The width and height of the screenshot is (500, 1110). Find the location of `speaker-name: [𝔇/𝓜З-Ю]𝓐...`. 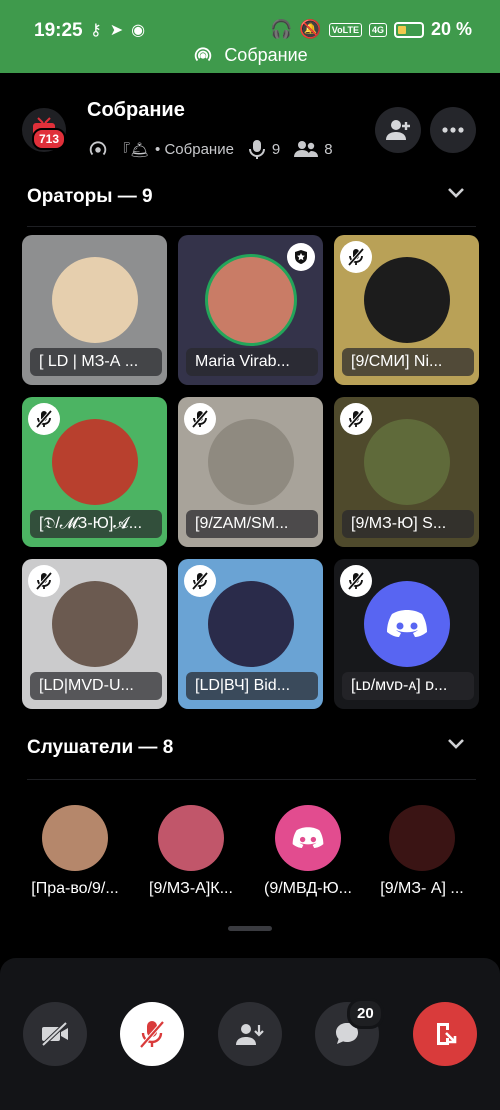

speaker-name: [𝔇/𝓜З-Ю]𝓐... is located at coordinates (96, 524).